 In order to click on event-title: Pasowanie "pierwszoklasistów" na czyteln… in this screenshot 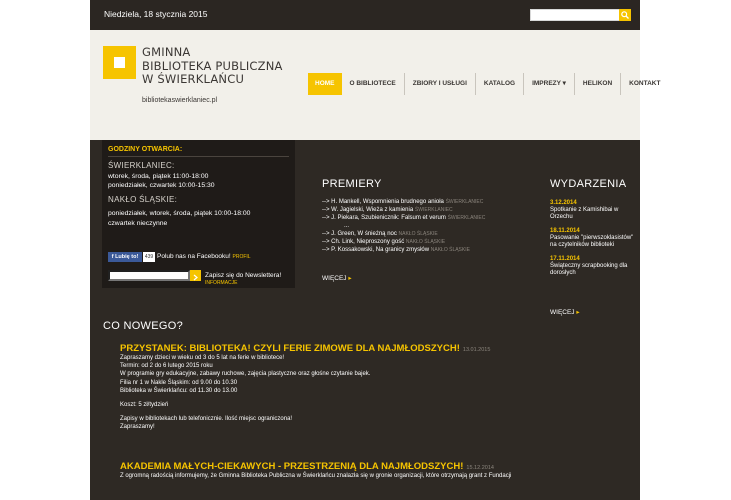, I will do `click(592, 241)`.